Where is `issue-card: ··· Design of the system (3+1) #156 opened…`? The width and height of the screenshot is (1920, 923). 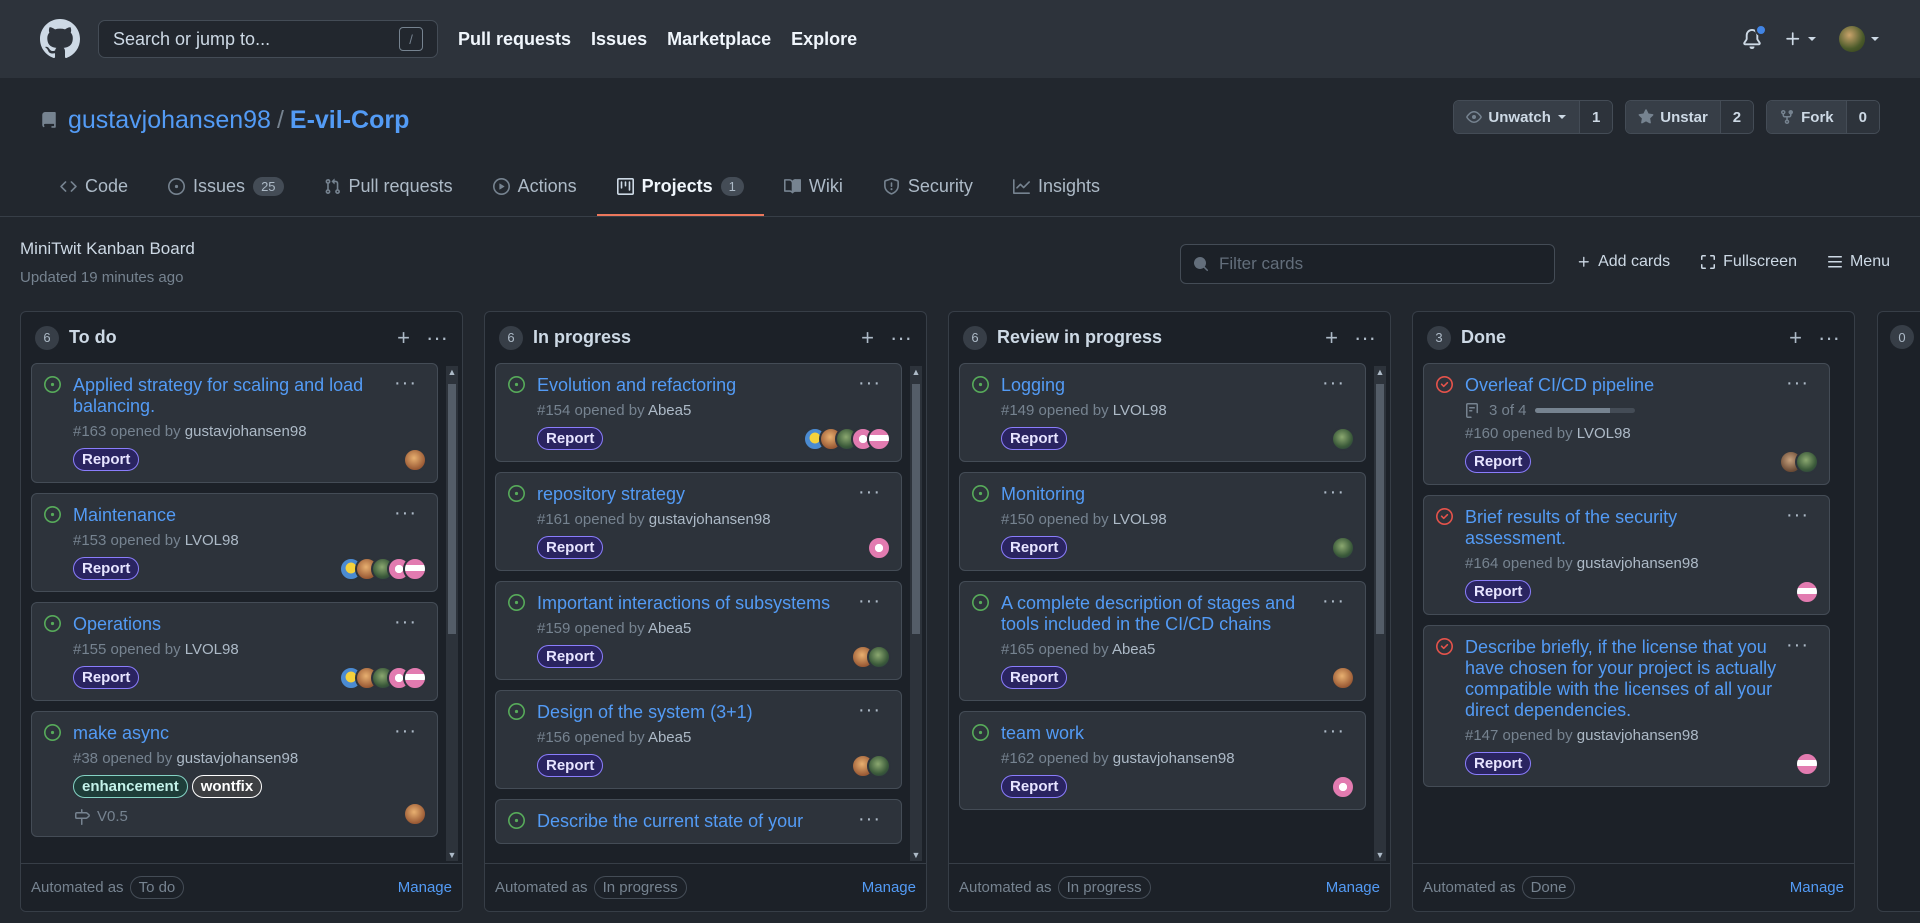
issue-card: ··· Design of the system (3+1) #156 opened… is located at coordinates (698, 739).